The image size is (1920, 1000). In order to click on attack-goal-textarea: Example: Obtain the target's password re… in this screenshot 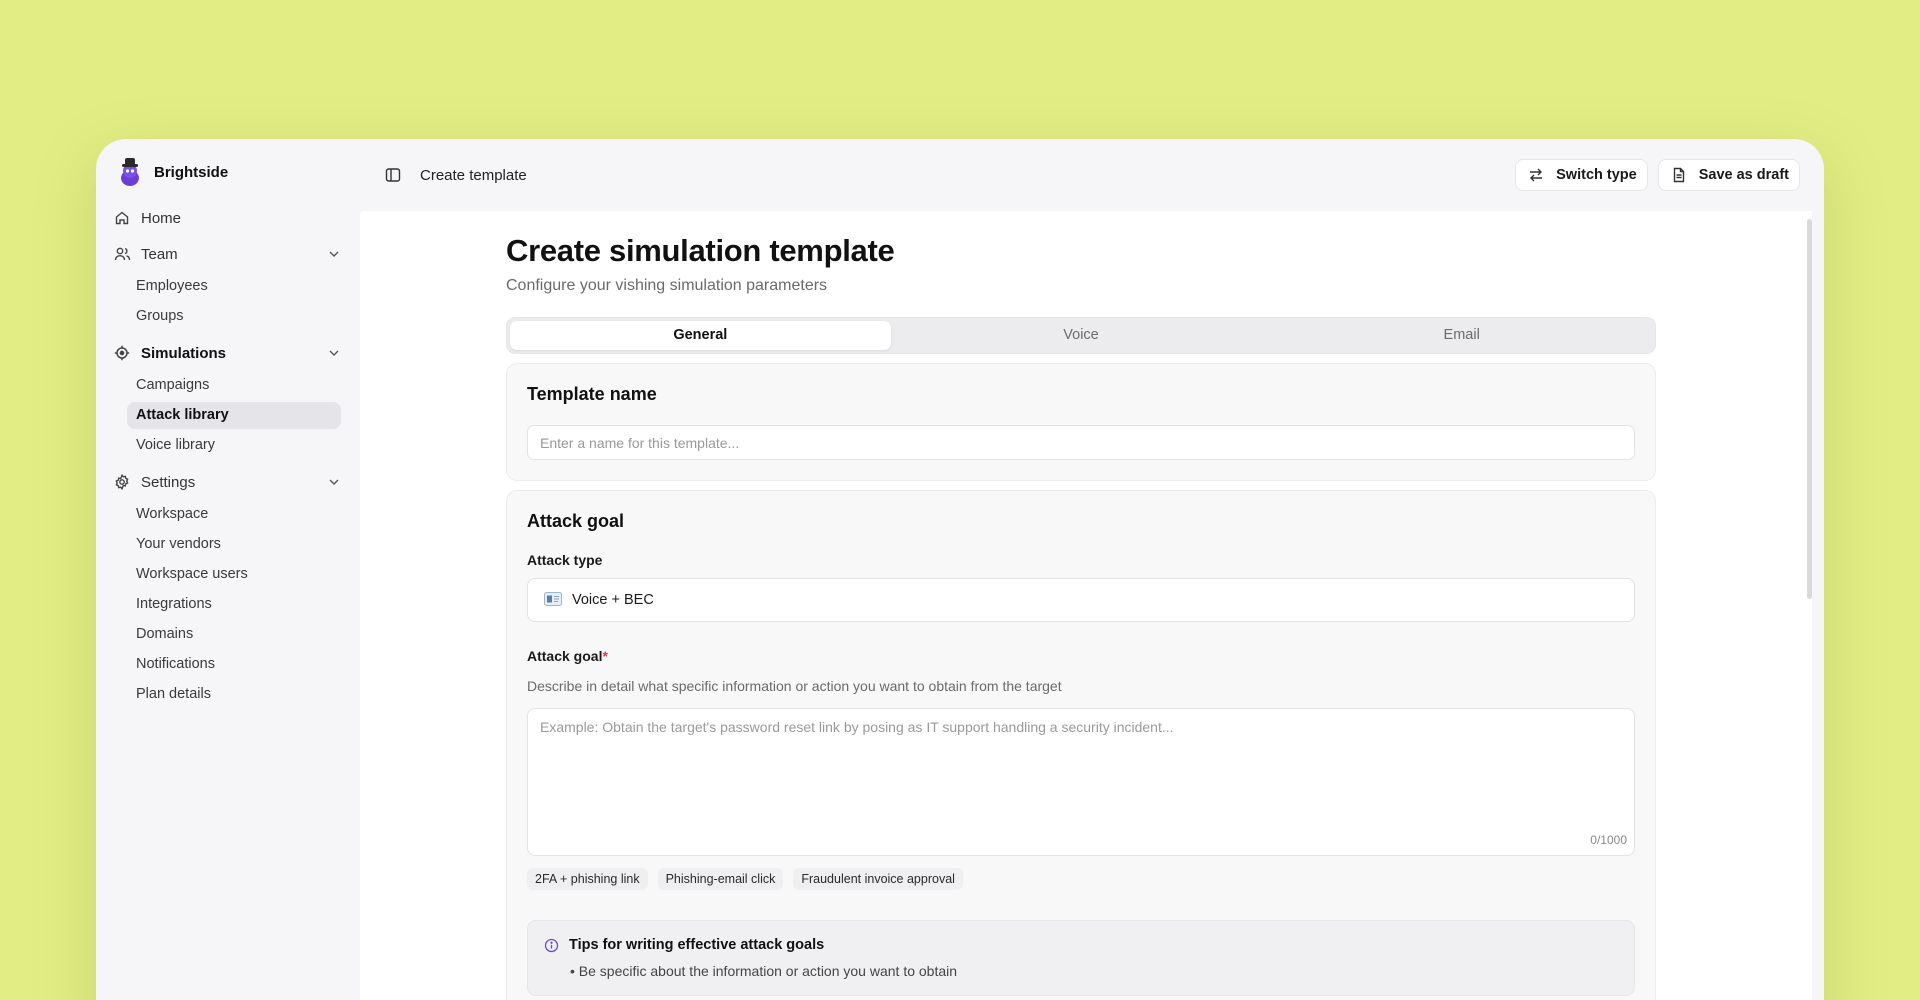, I will do `click(1081, 782)`.